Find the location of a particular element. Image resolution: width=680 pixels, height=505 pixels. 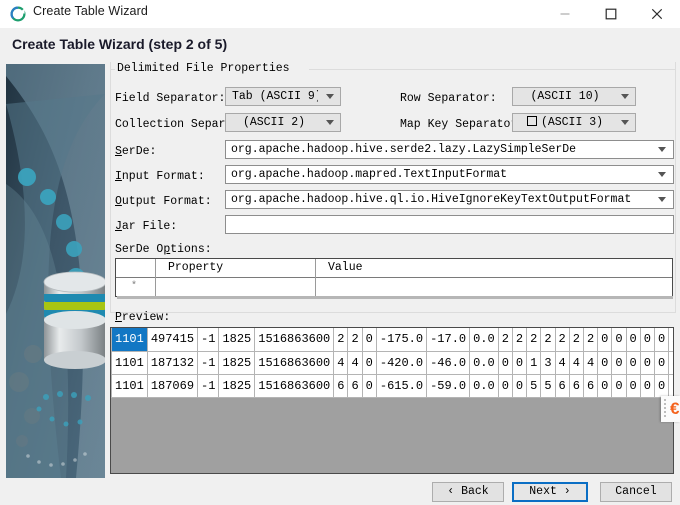

serde-options-grid: Property Value * is located at coordinates (394, 278).